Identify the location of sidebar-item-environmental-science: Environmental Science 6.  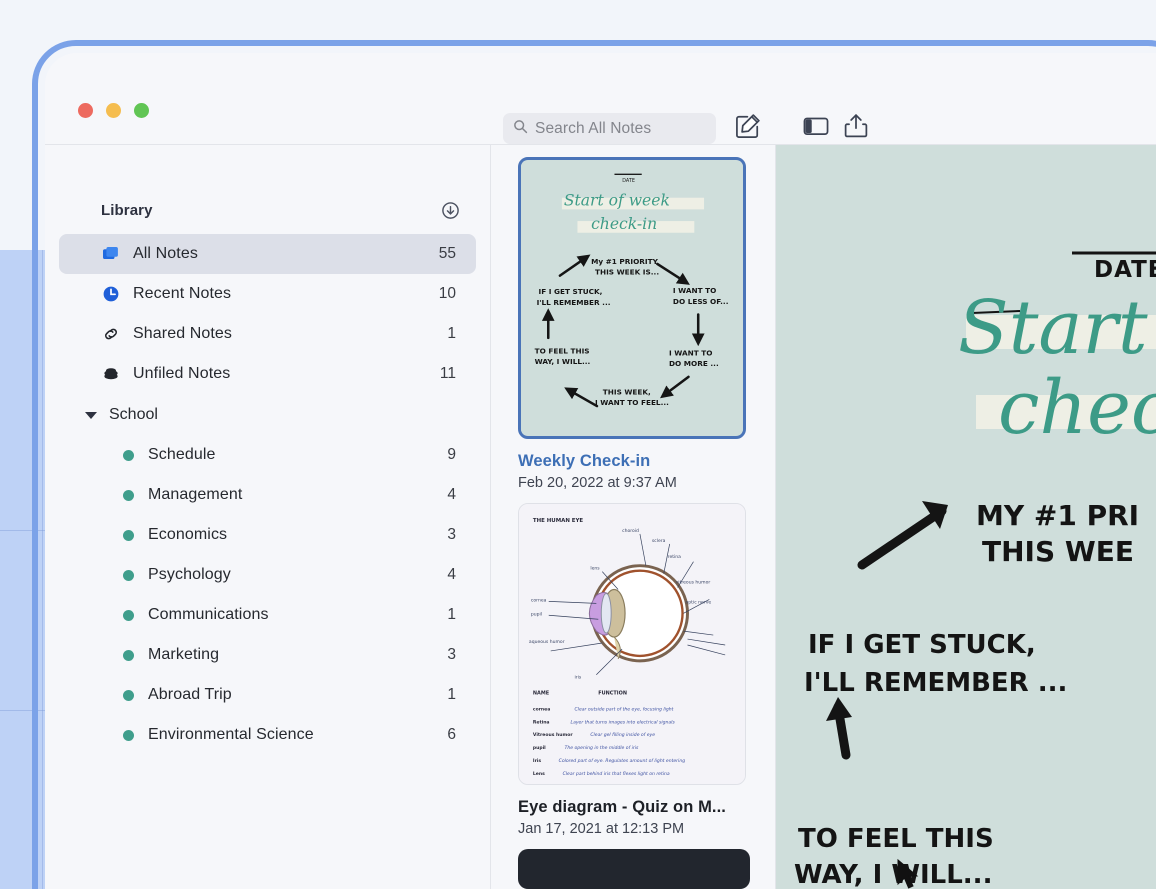
(267, 735).